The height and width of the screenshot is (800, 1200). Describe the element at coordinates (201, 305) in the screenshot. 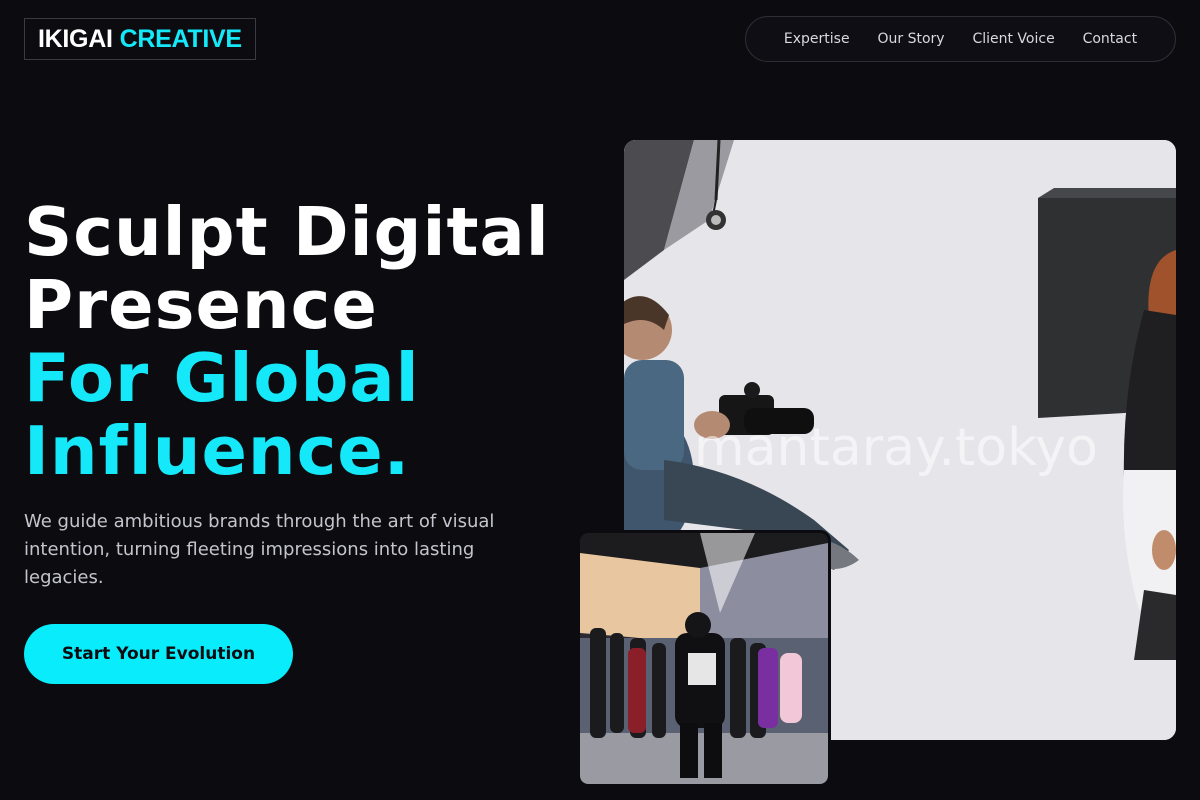

I see `headline-line-2: Presence` at that location.